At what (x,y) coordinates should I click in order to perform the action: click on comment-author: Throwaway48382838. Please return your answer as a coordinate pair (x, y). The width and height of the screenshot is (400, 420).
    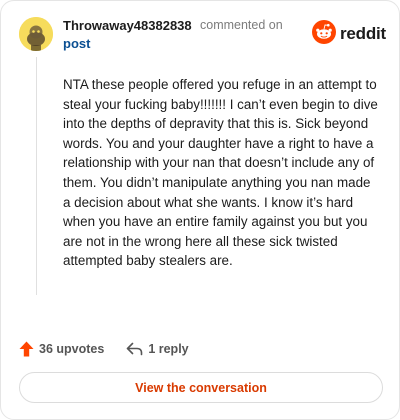
    Looking at the image, I should click on (127, 25).